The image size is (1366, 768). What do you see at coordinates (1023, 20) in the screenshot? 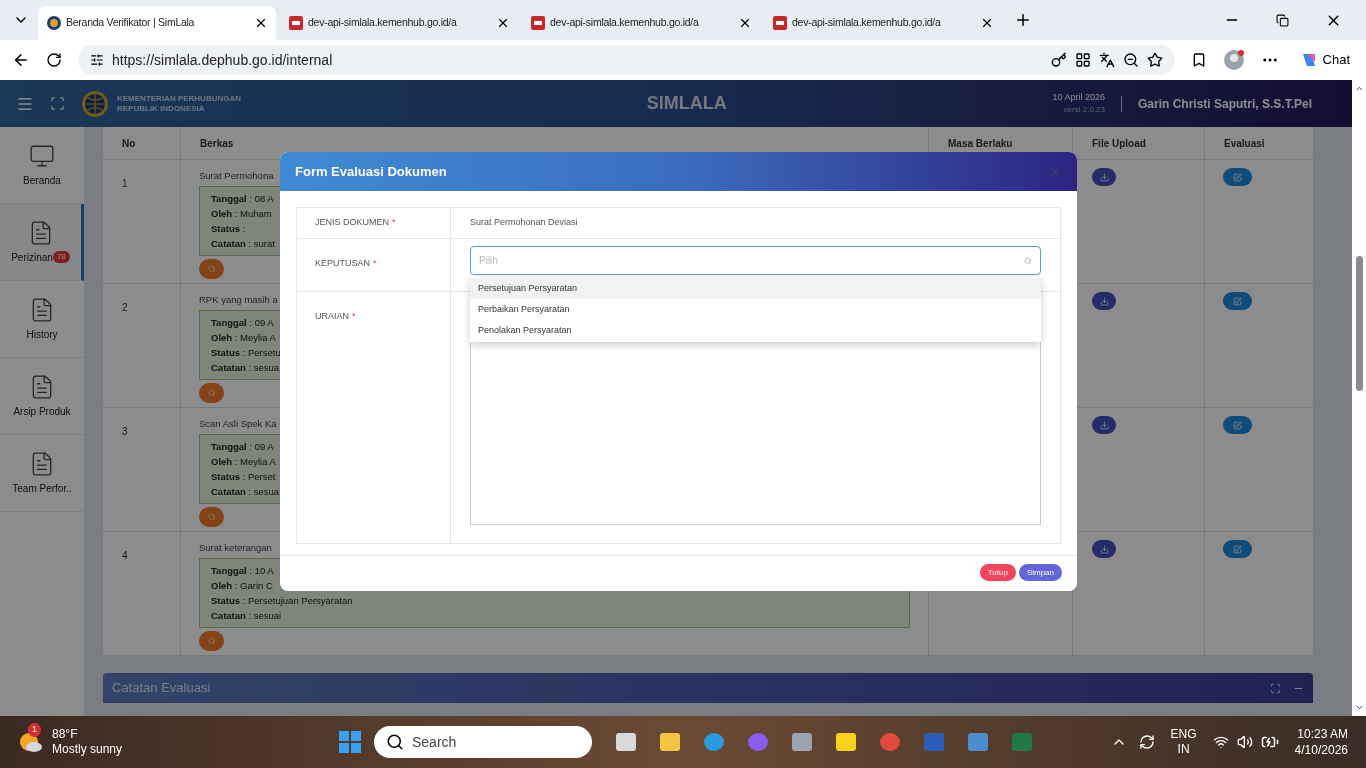
I see `new-tab-icon` at bounding box center [1023, 20].